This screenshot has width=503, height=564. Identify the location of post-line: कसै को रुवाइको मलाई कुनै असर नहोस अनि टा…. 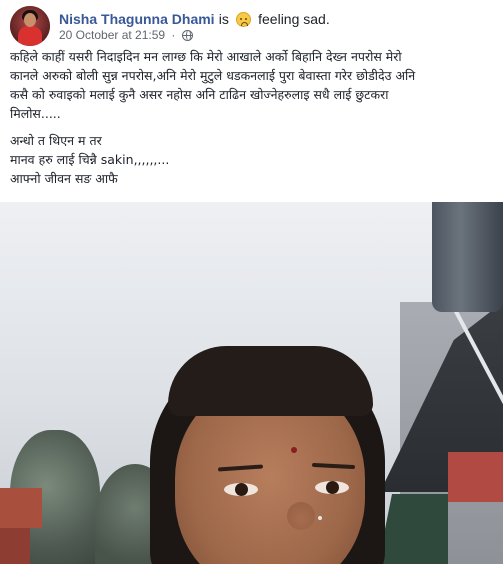
(199, 94).